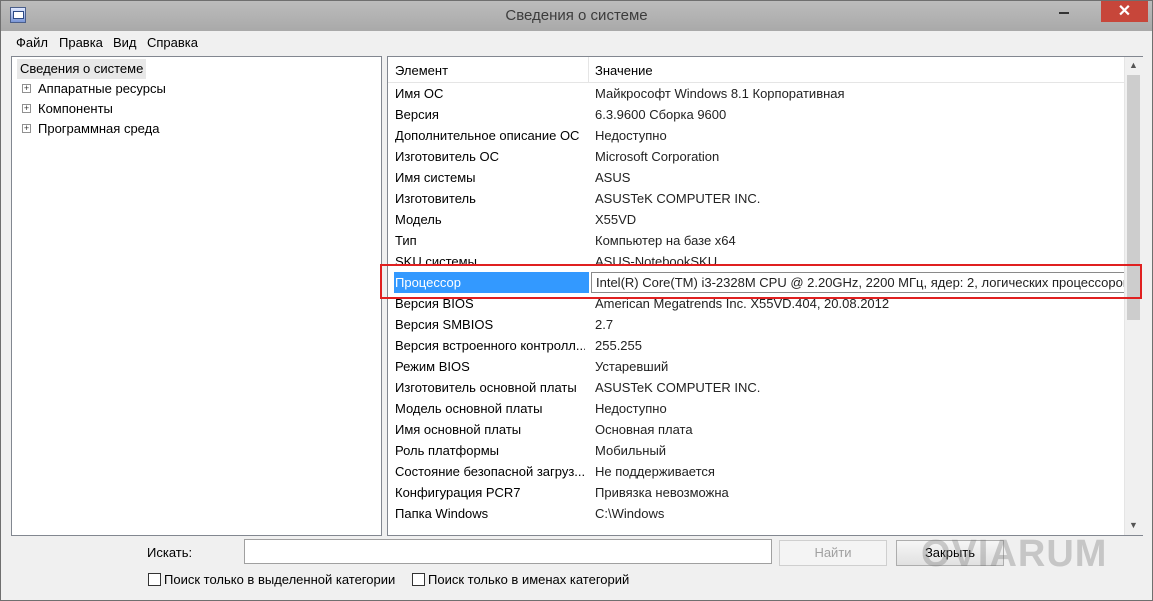 This screenshot has width=1153, height=601. I want to click on column-divider, so click(588, 69).